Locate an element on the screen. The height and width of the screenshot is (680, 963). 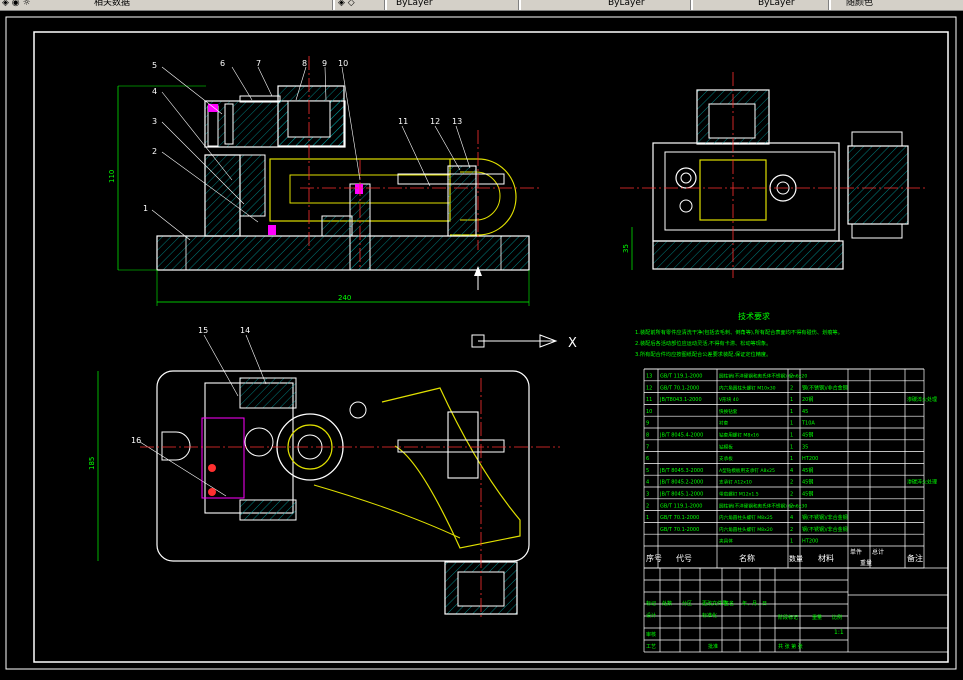
process-label: 工艺 is located at coordinates (651, 647).